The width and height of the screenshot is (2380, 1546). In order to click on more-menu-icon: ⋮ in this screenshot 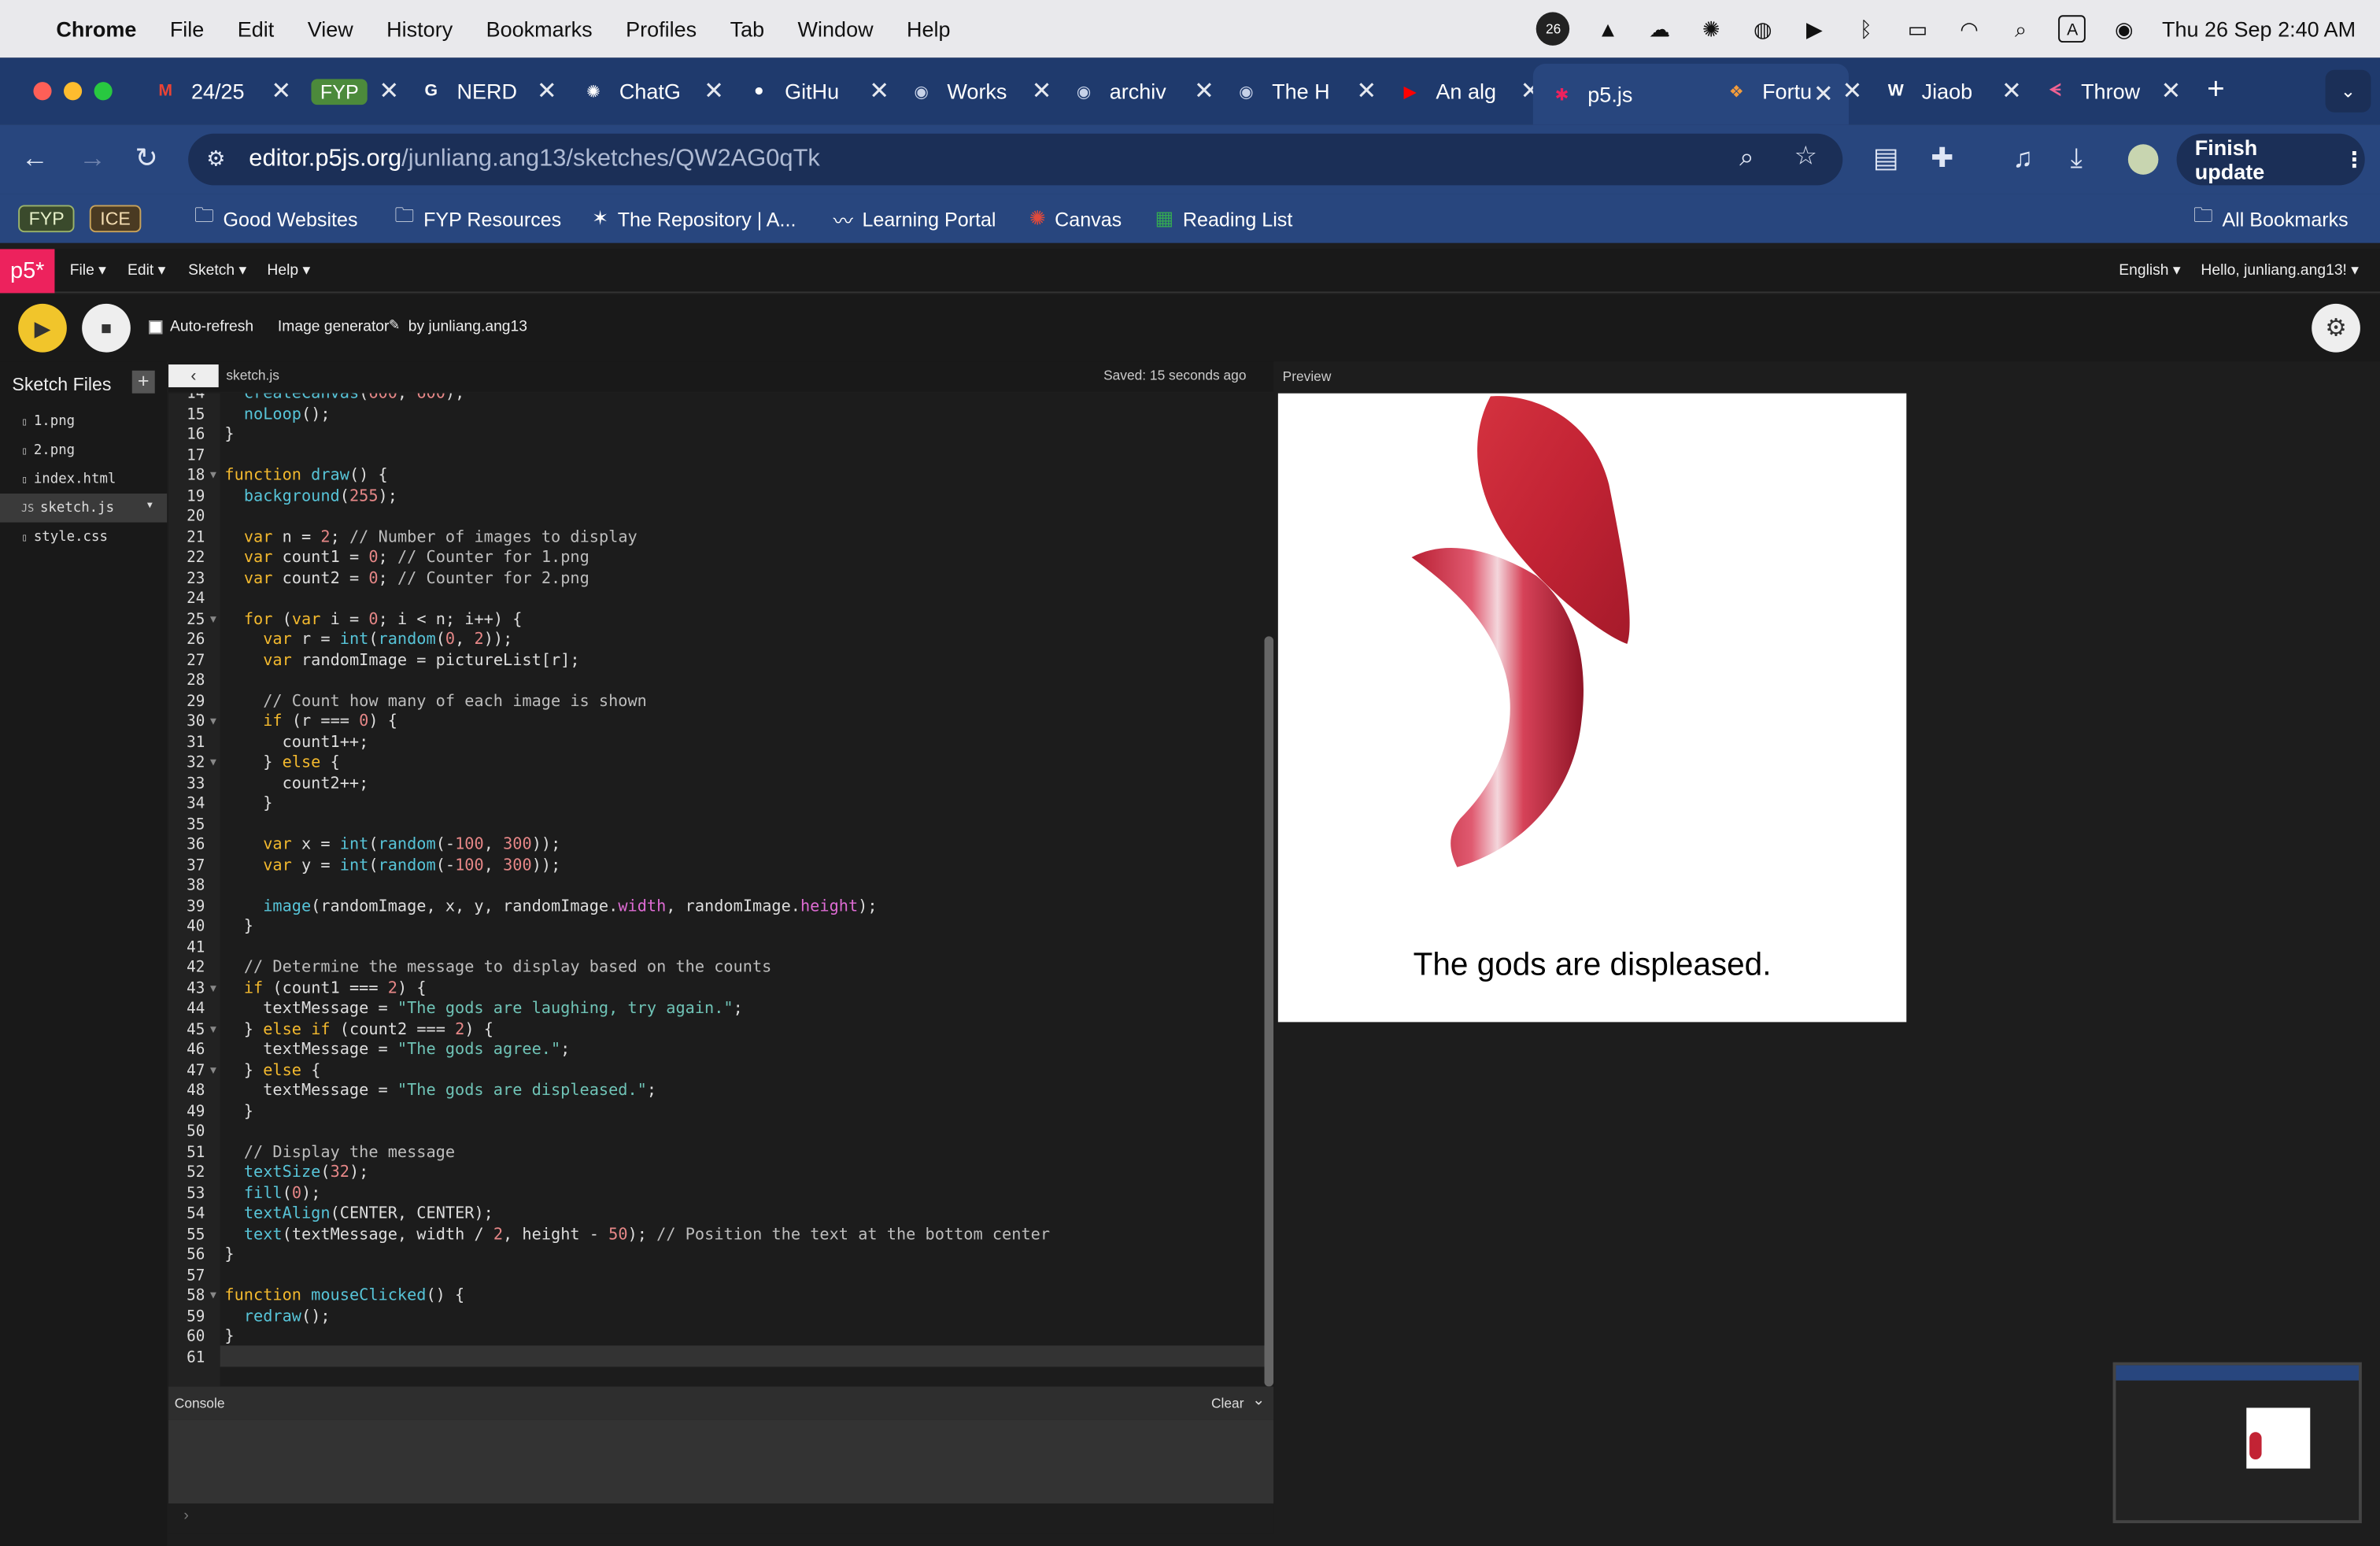, I will do `click(2354, 159)`.